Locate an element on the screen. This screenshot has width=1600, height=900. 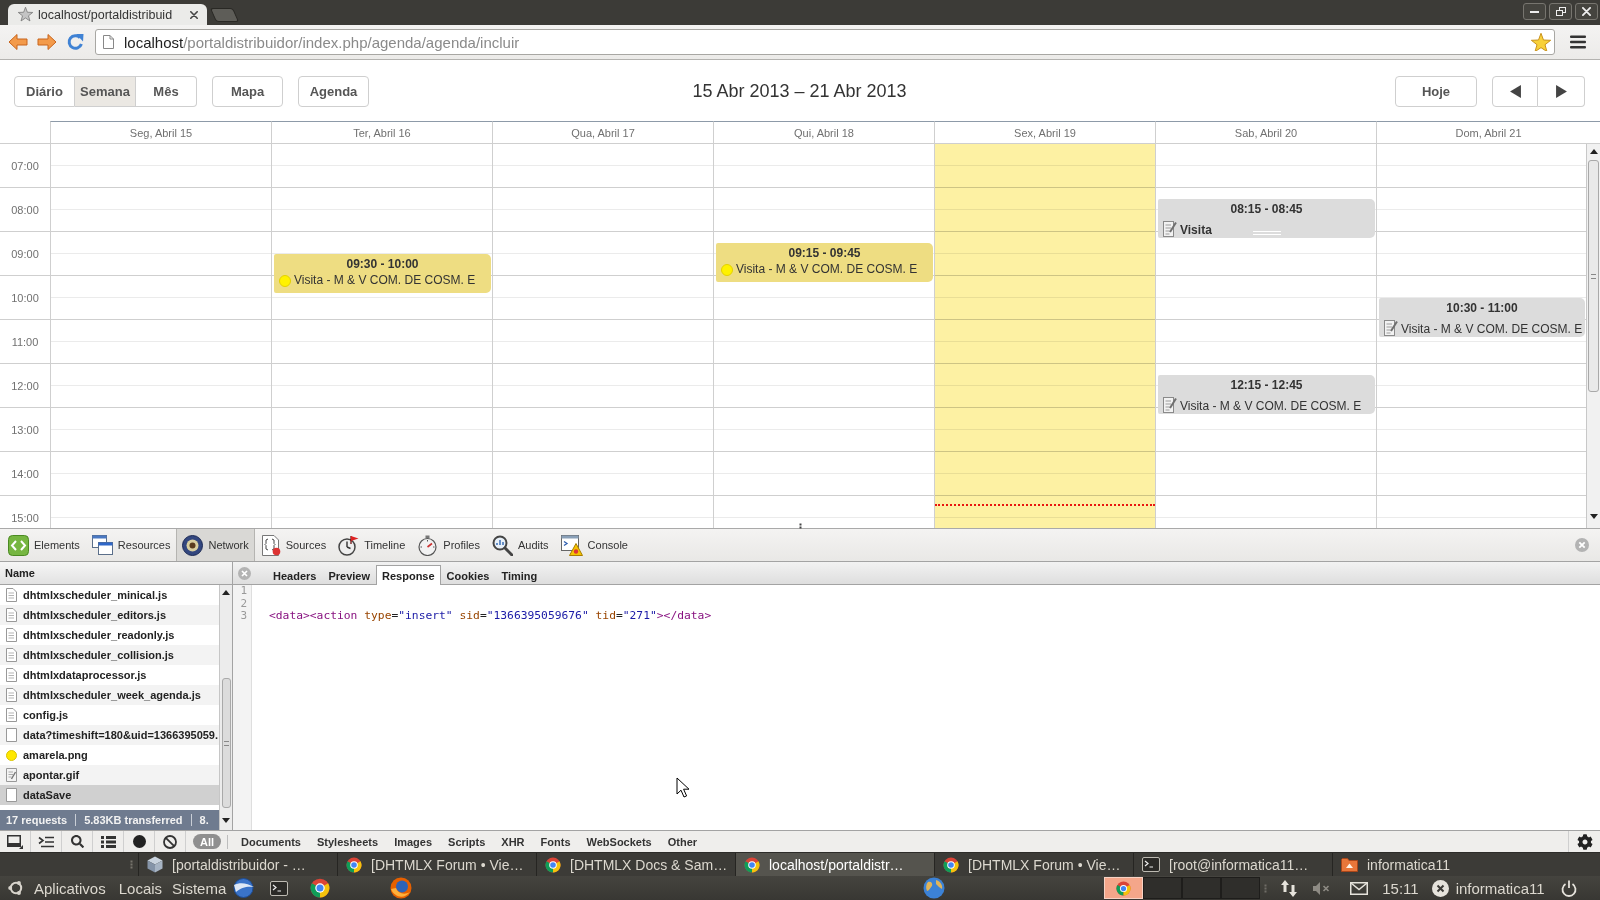
settings-icon is located at coordinates (1584, 841).